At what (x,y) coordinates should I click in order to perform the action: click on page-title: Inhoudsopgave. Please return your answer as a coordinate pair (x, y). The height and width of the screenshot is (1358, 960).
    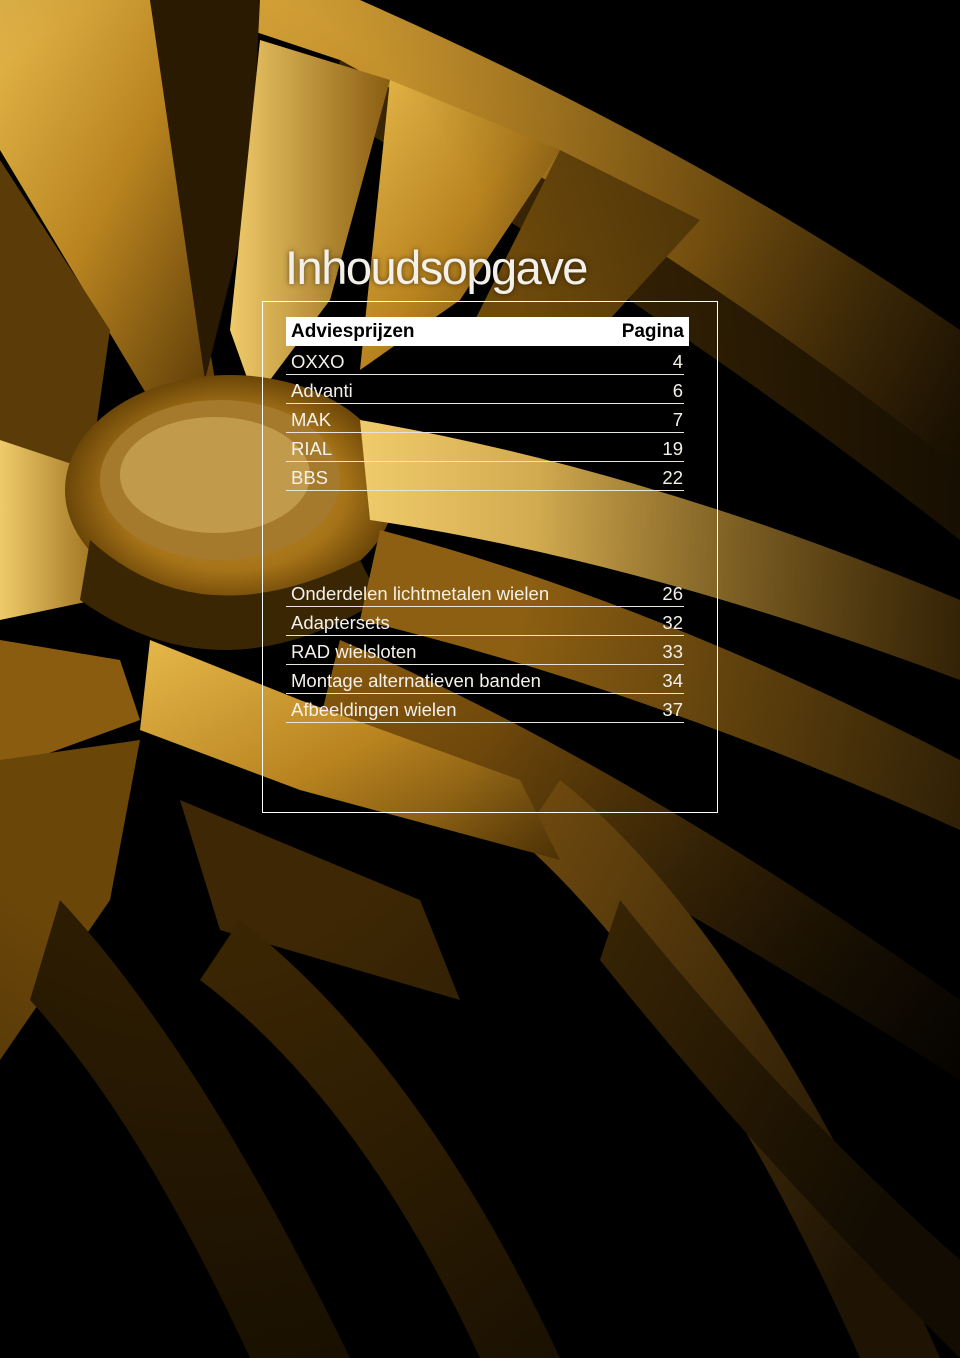
    Looking at the image, I should click on (436, 267).